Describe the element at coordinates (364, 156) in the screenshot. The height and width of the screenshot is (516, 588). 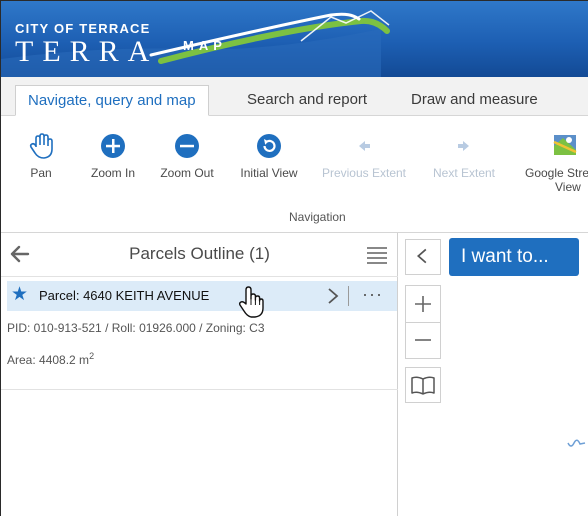
I see `previous-extent-button: Previous Extent` at that location.